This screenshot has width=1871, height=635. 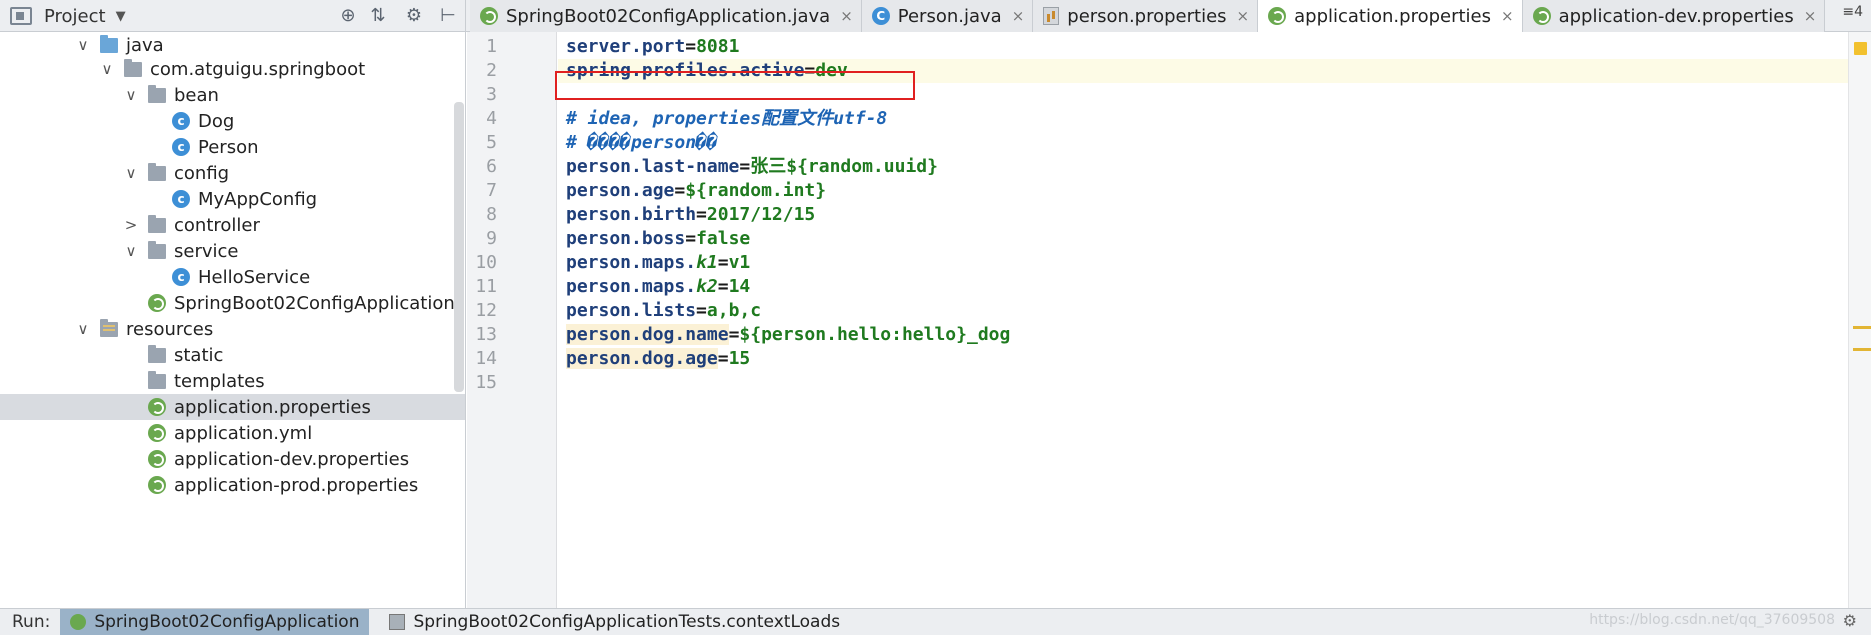 What do you see at coordinates (1203, 143) in the screenshot?
I see `code-line-5: # ����person��` at bounding box center [1203, 143].